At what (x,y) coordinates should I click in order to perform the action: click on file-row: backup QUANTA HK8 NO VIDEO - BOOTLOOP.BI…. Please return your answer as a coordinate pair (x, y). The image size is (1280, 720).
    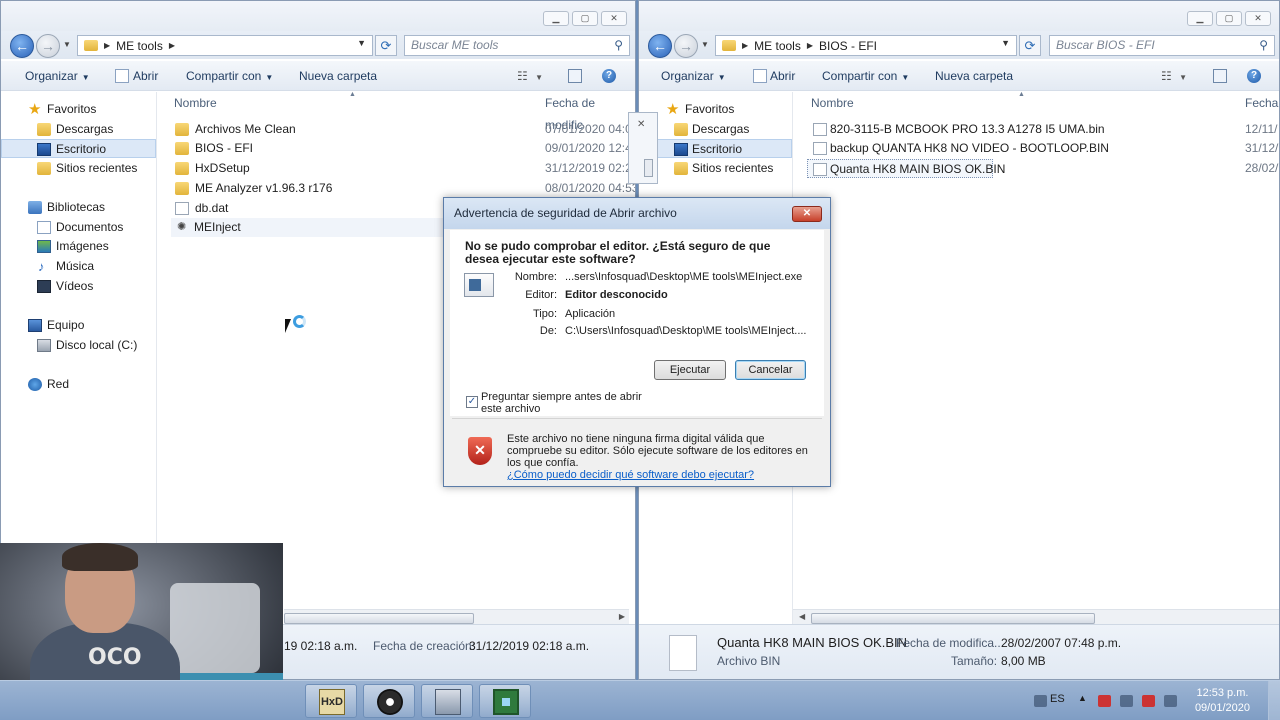
    Looking at the image, I should click on (1046, 148).